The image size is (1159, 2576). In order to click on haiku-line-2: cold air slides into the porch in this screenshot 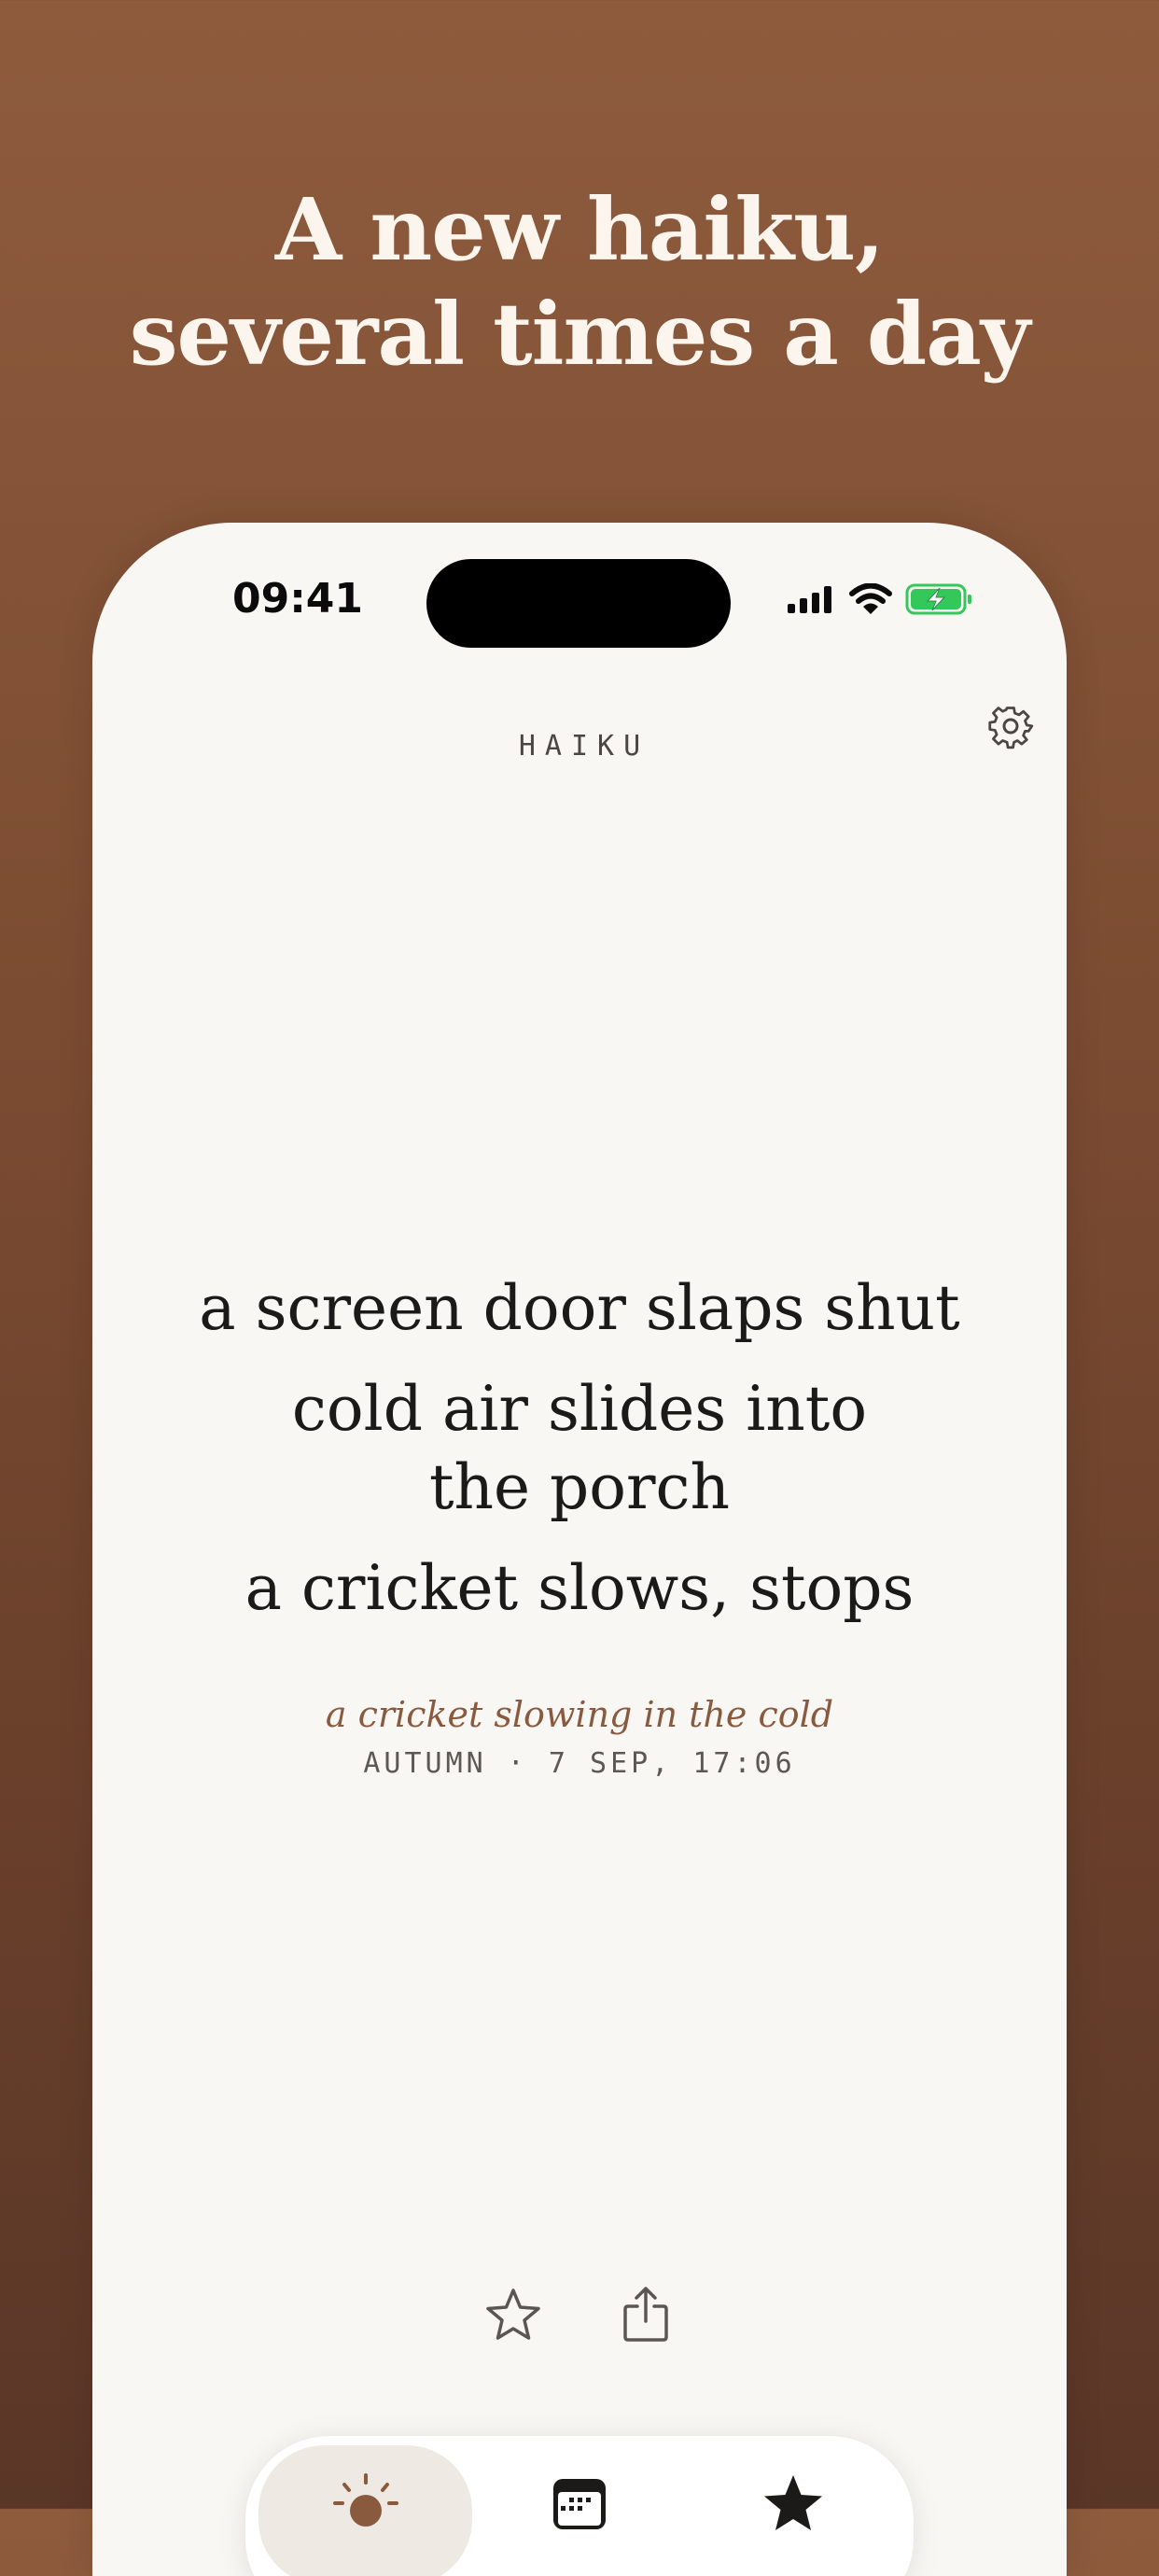, I will do `click(579, 1448)`.